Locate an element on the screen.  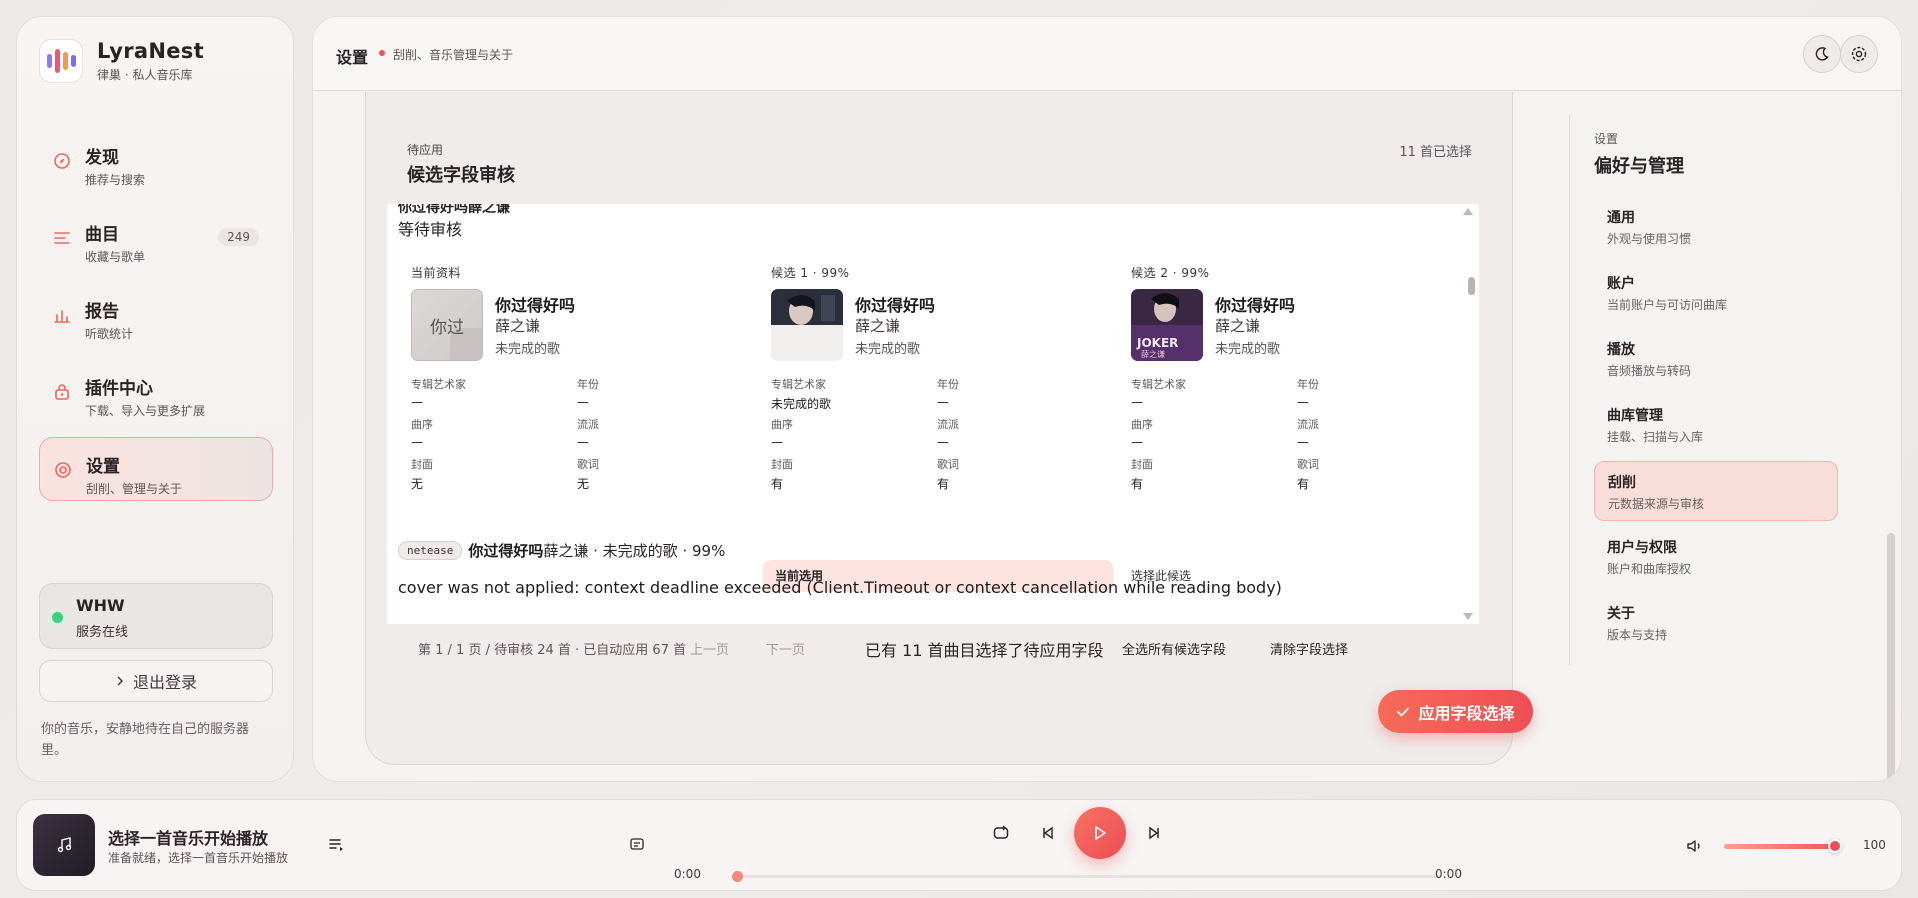
volume-handle is located at coordinates (1835, 846).